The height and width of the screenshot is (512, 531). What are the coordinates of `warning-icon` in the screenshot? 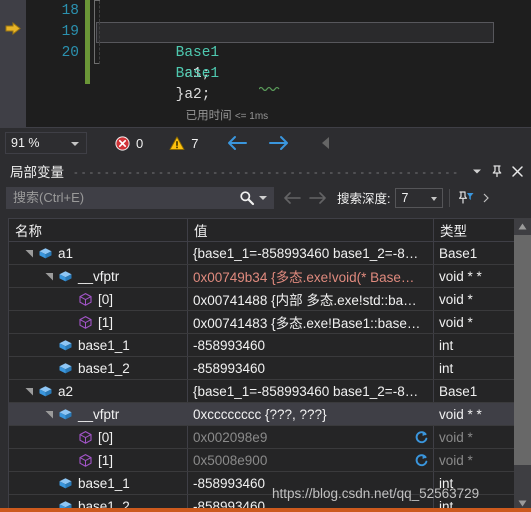 It's located at (177, 143).